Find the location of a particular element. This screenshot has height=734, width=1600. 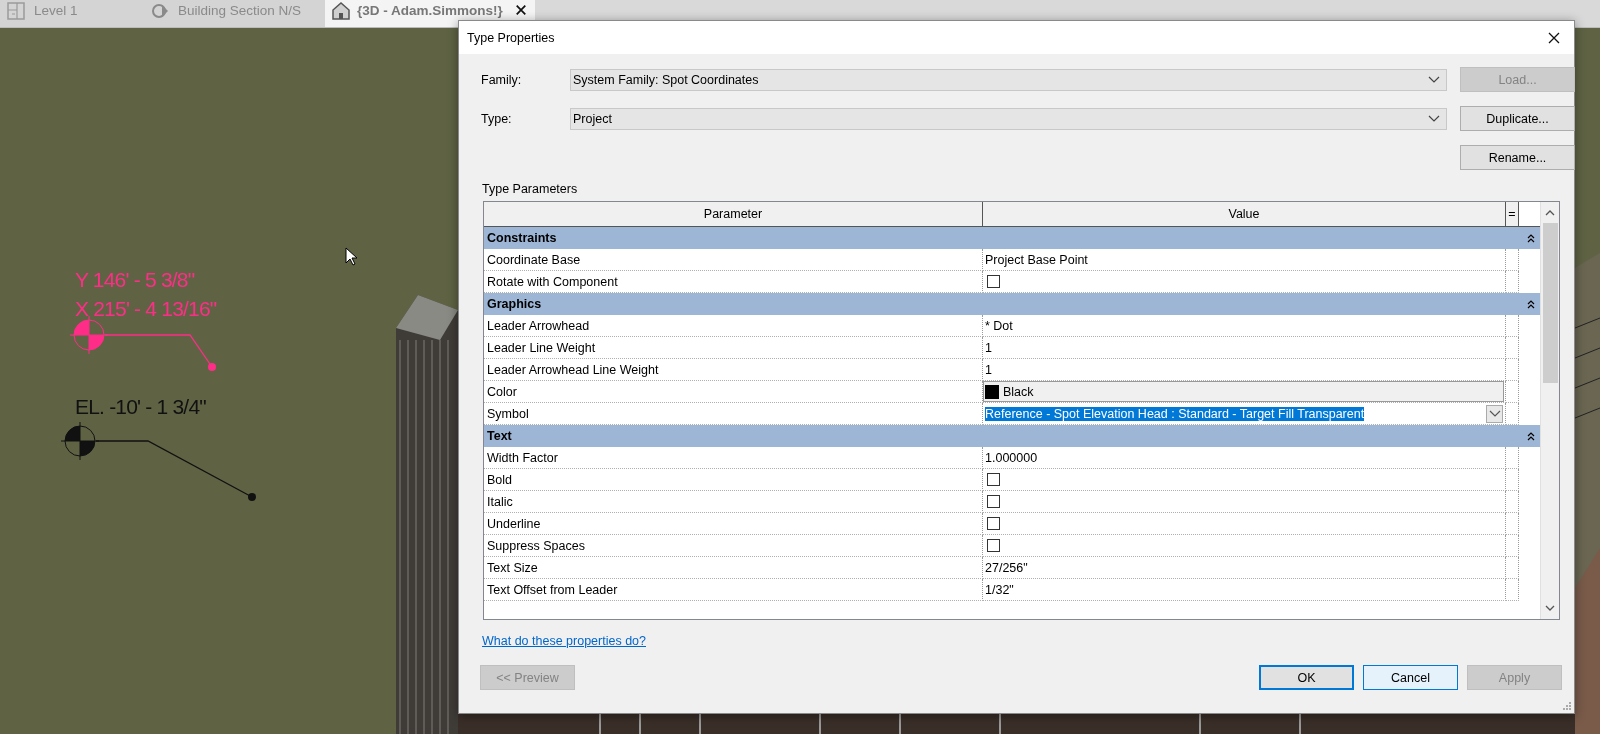

group-header: Text is located at coordinates (1012, 436).